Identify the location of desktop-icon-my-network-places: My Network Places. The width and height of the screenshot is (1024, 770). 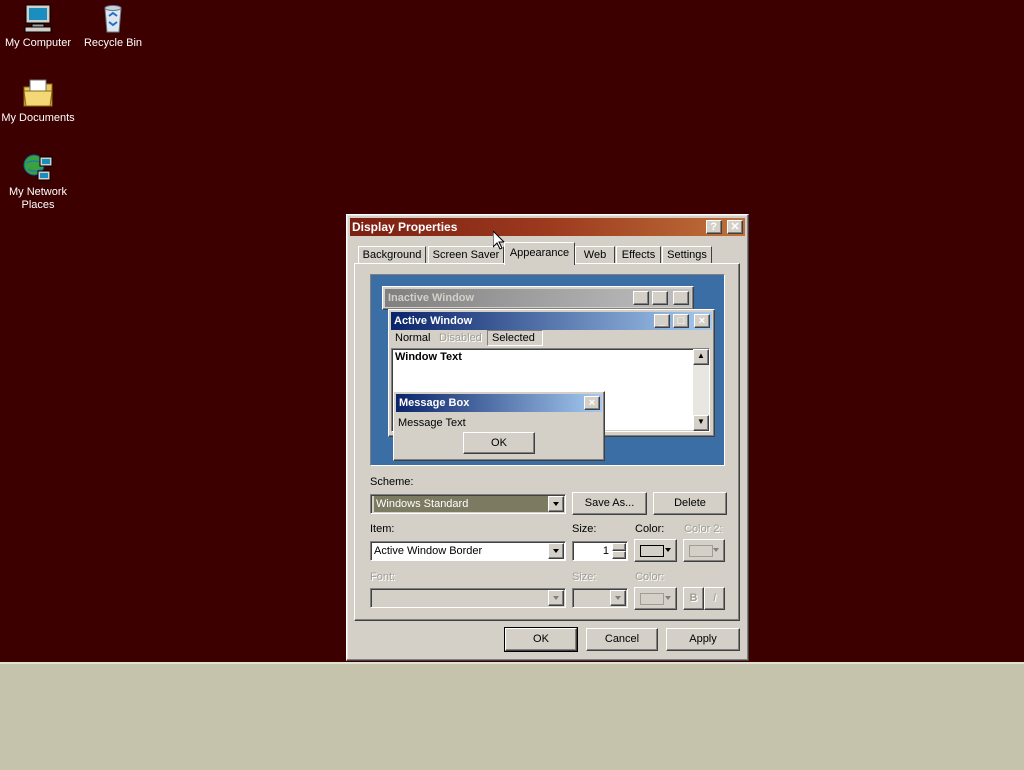
(38, 181).